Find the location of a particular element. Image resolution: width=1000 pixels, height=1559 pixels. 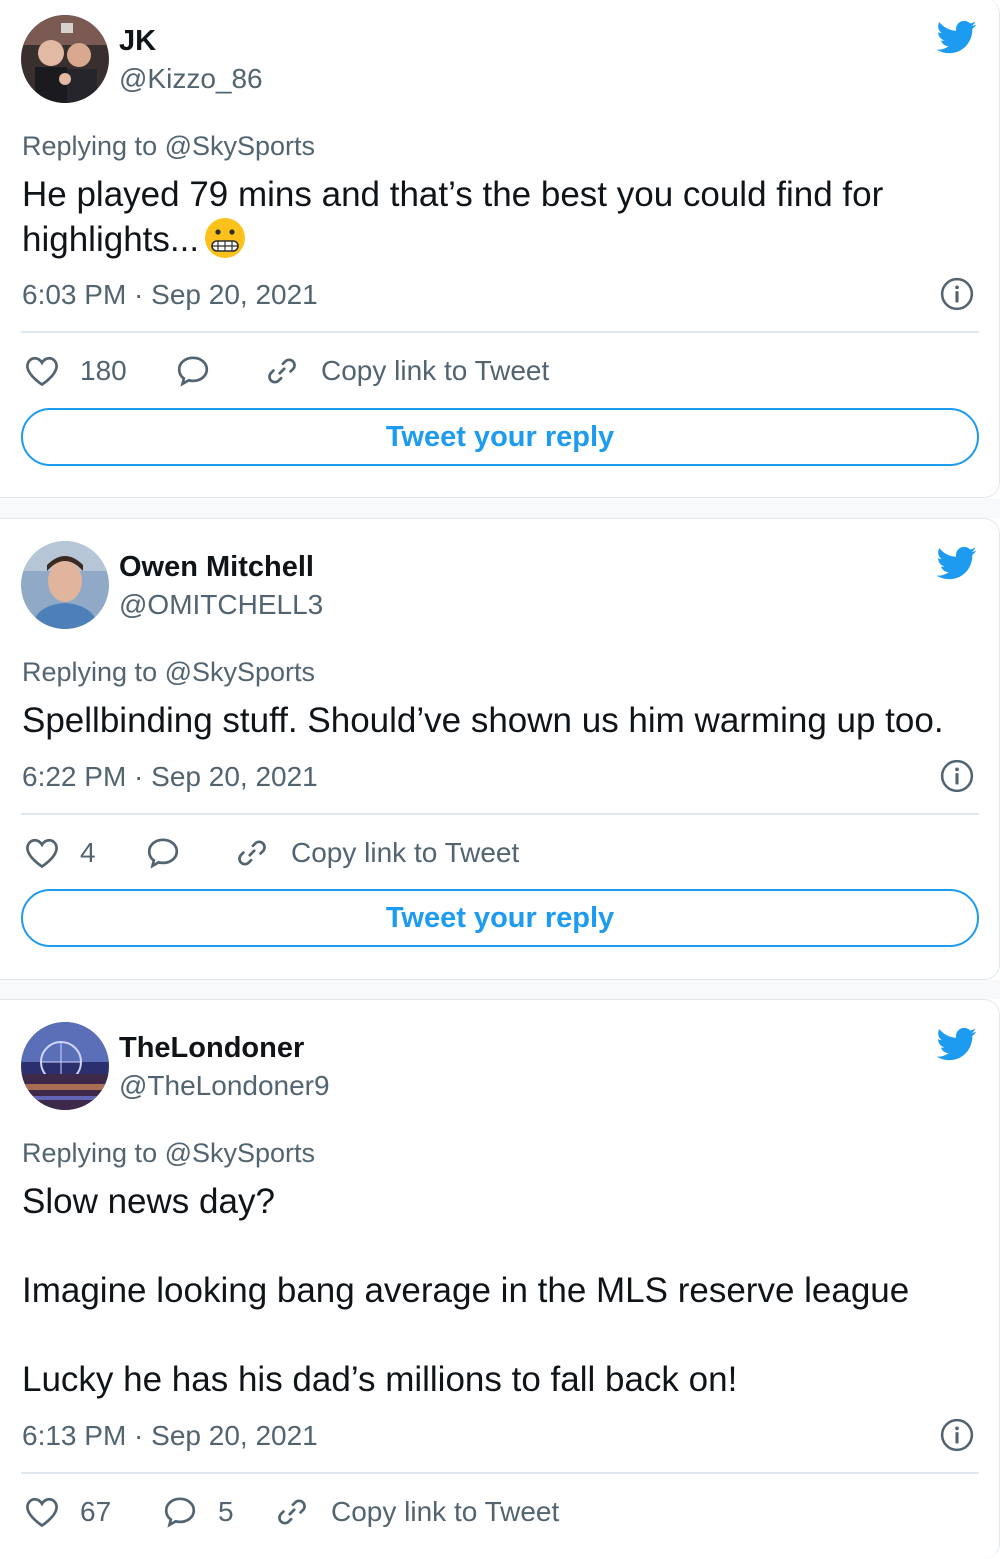

tweet-text-line: Slow news day? is located at coordinates (148, 1201).